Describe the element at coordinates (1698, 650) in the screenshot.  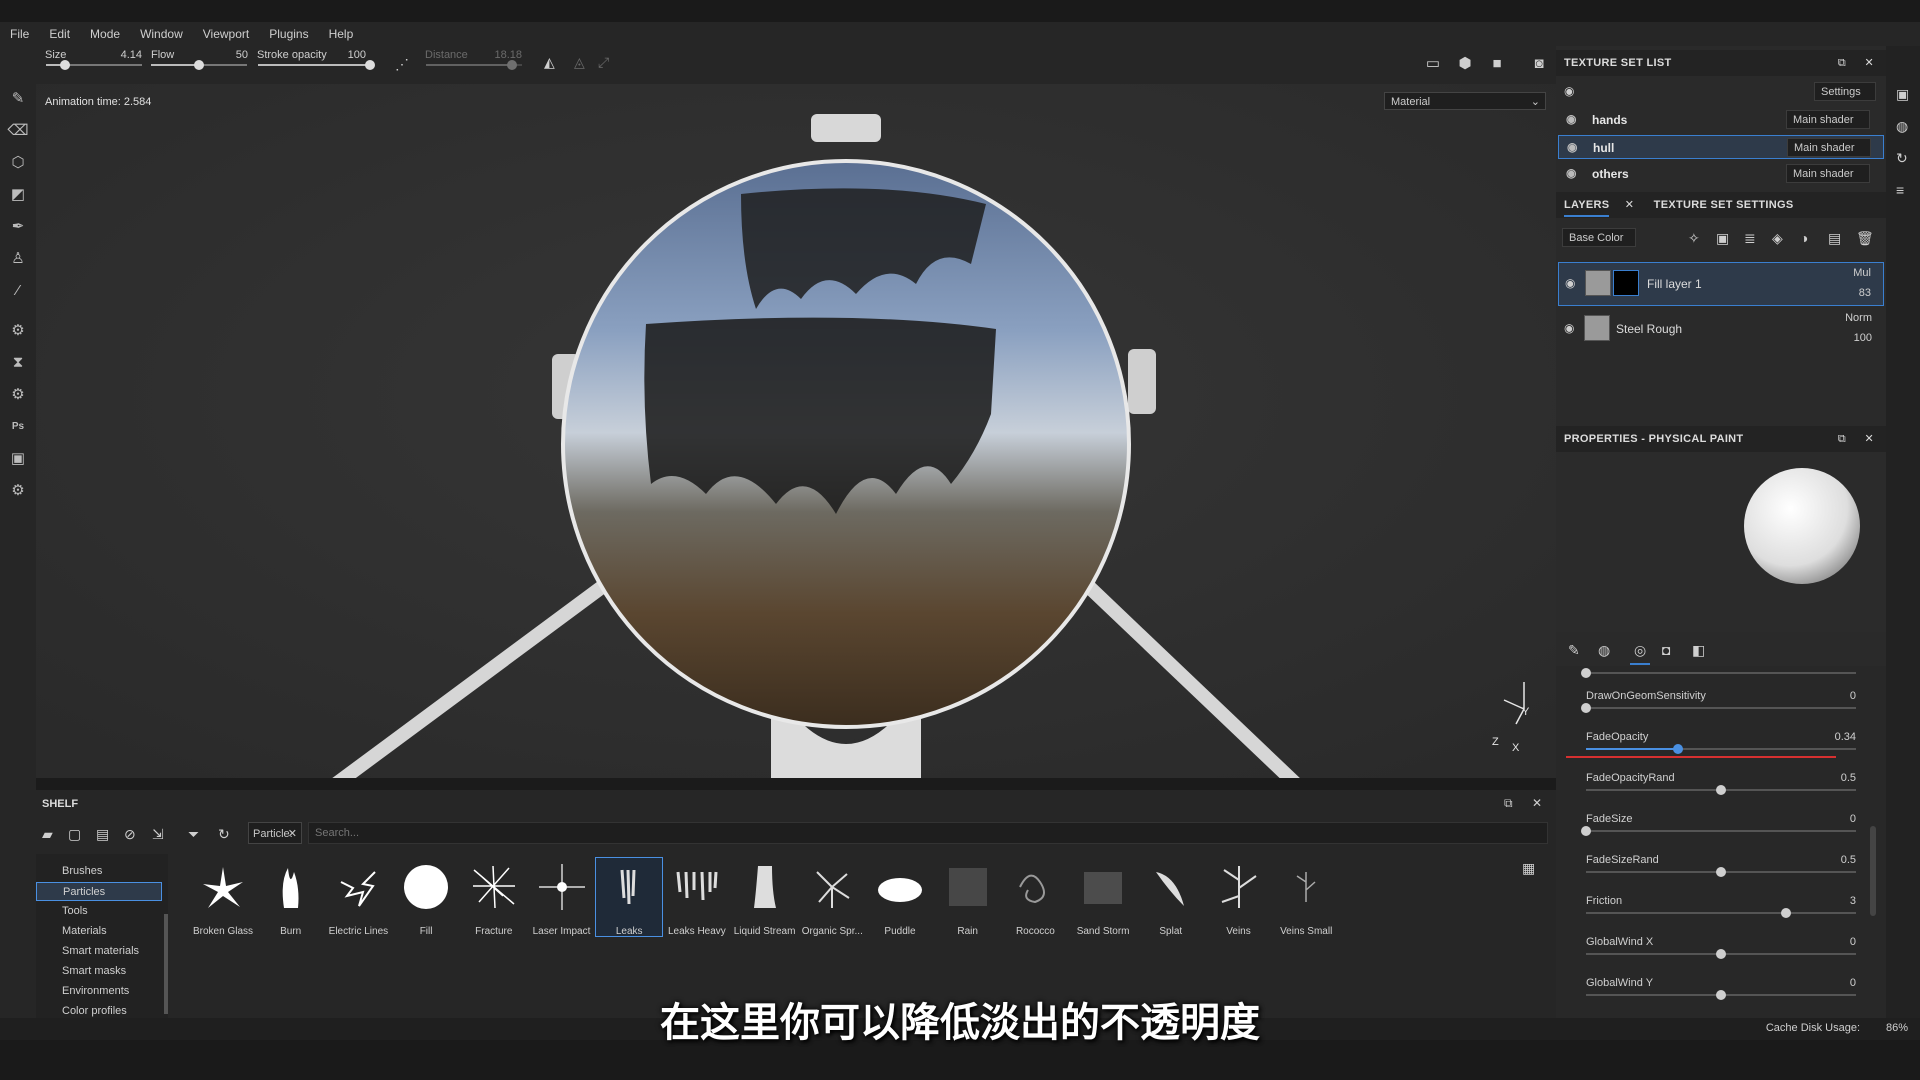
I see `gradient-icon: ◧` at that location.